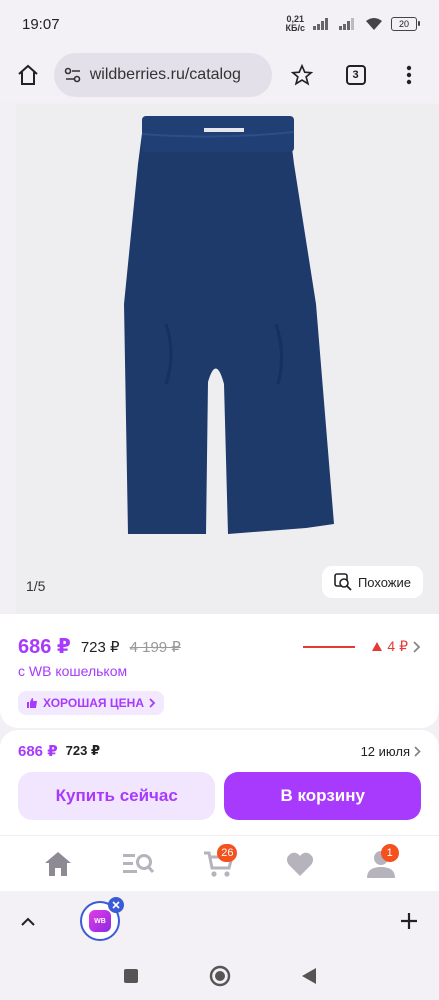  I want to click on price-row: 686 ₽ 723 ₽ 4 199 ₽ 4 ₽, so click(219, 646).